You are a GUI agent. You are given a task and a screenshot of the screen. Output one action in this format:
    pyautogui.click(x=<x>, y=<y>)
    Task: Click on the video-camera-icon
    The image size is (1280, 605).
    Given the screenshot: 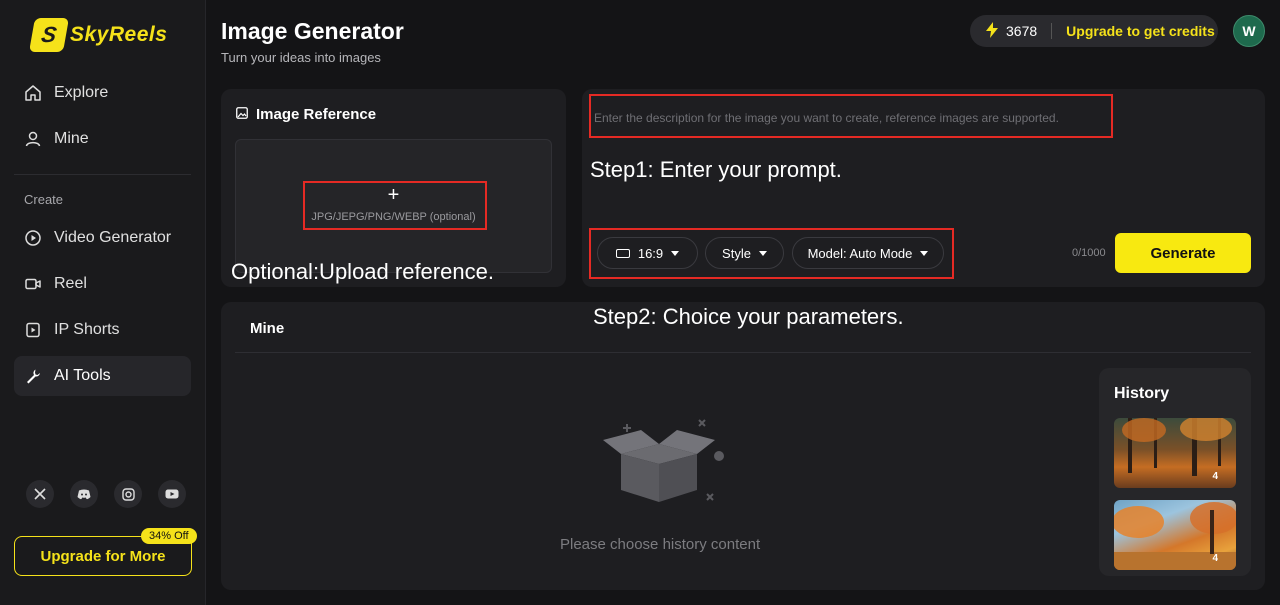 What is the action you would take?
    pyautogui.click(x=33, y=284)
    